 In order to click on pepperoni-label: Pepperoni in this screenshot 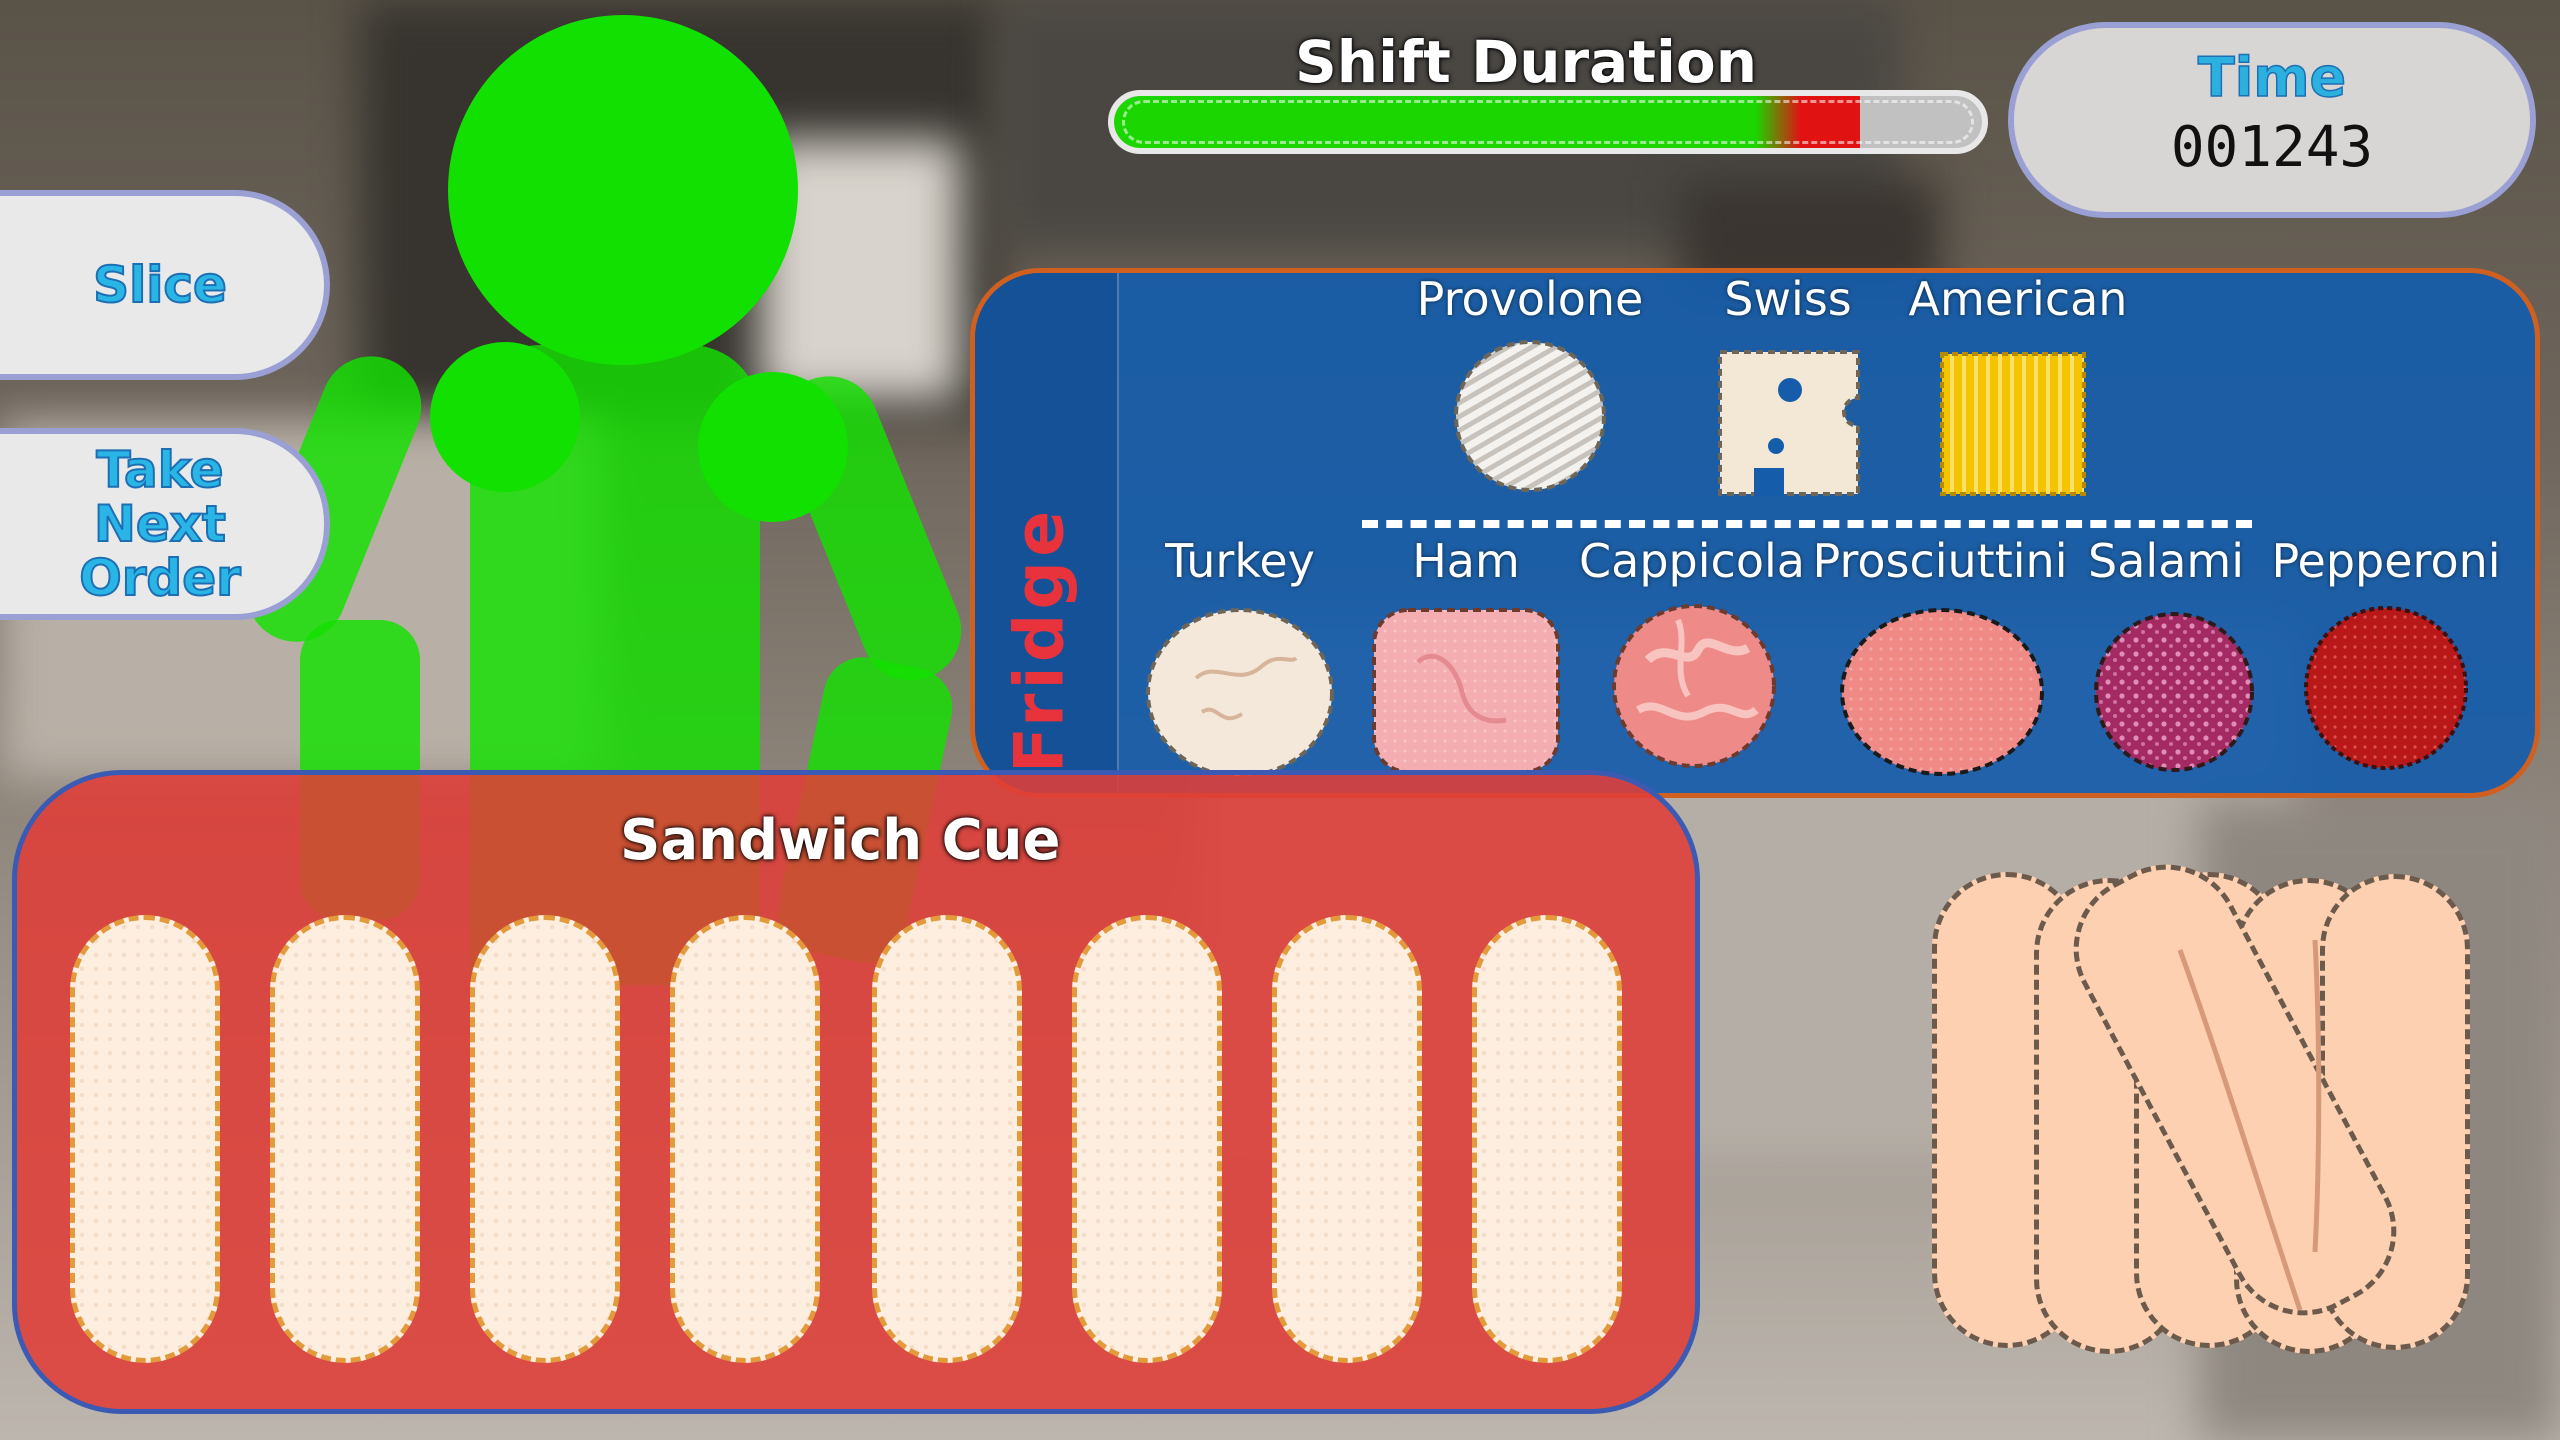, I will do `click(2386, 561)`.